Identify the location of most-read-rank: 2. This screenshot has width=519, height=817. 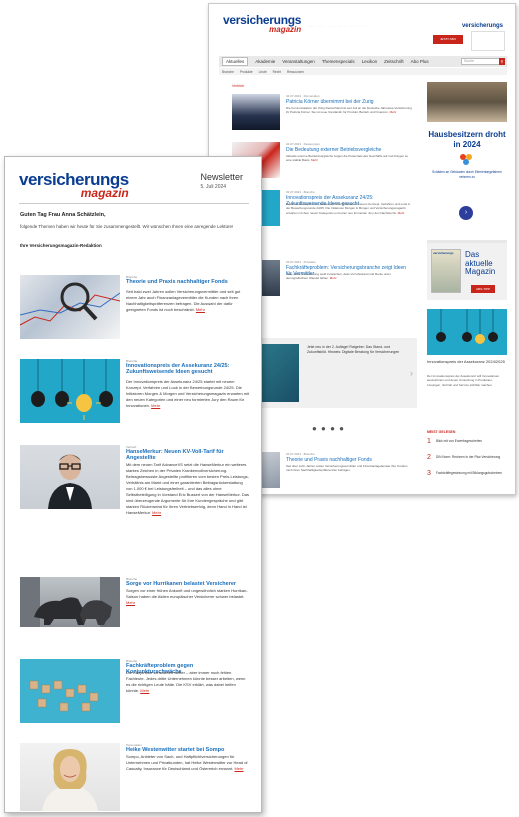
(429, 457).